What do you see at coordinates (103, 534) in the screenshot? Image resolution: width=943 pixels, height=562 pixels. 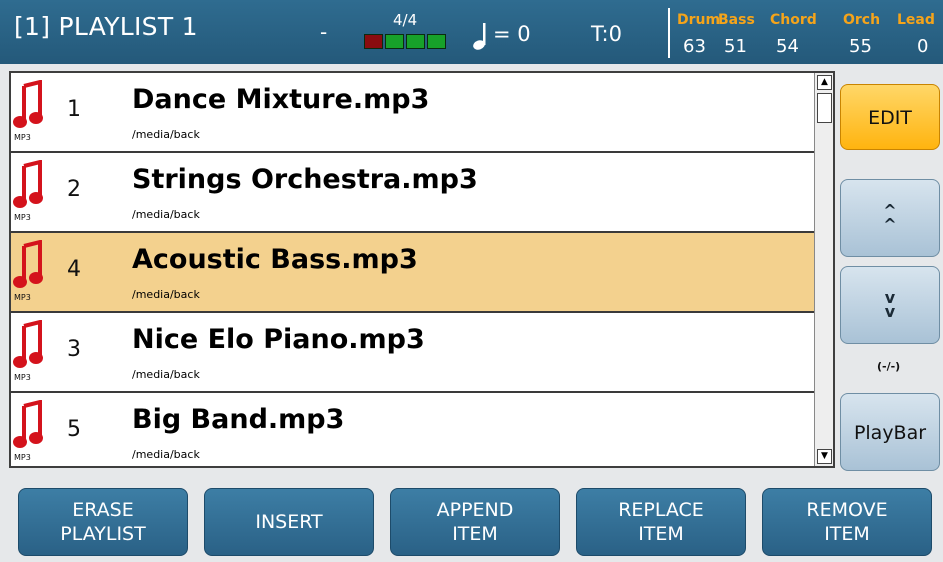 I see `button-label-line2: PLAYLIST` at bounding box center [103, 534].